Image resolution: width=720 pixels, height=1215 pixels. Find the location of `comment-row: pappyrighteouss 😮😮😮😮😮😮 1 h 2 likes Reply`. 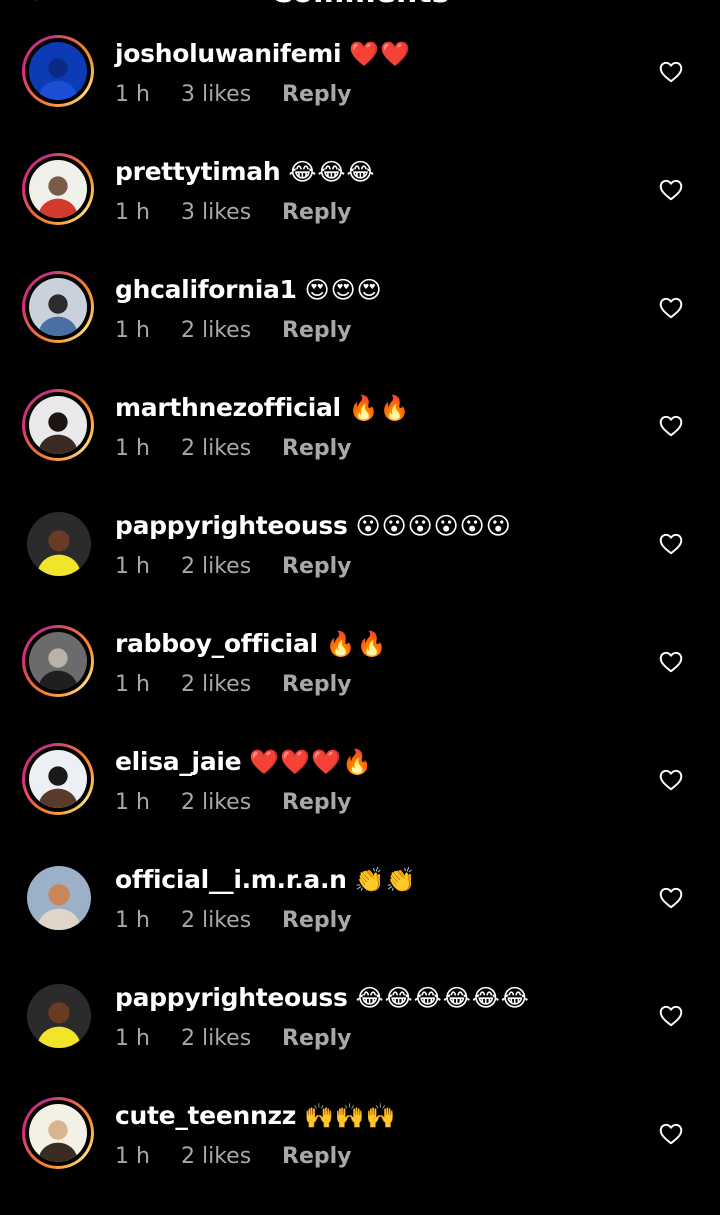

comment-row: pappyrighteouss 😮😮😮😮😮😮 1 h 2 likes Reply is located at coordinates (360, 566).